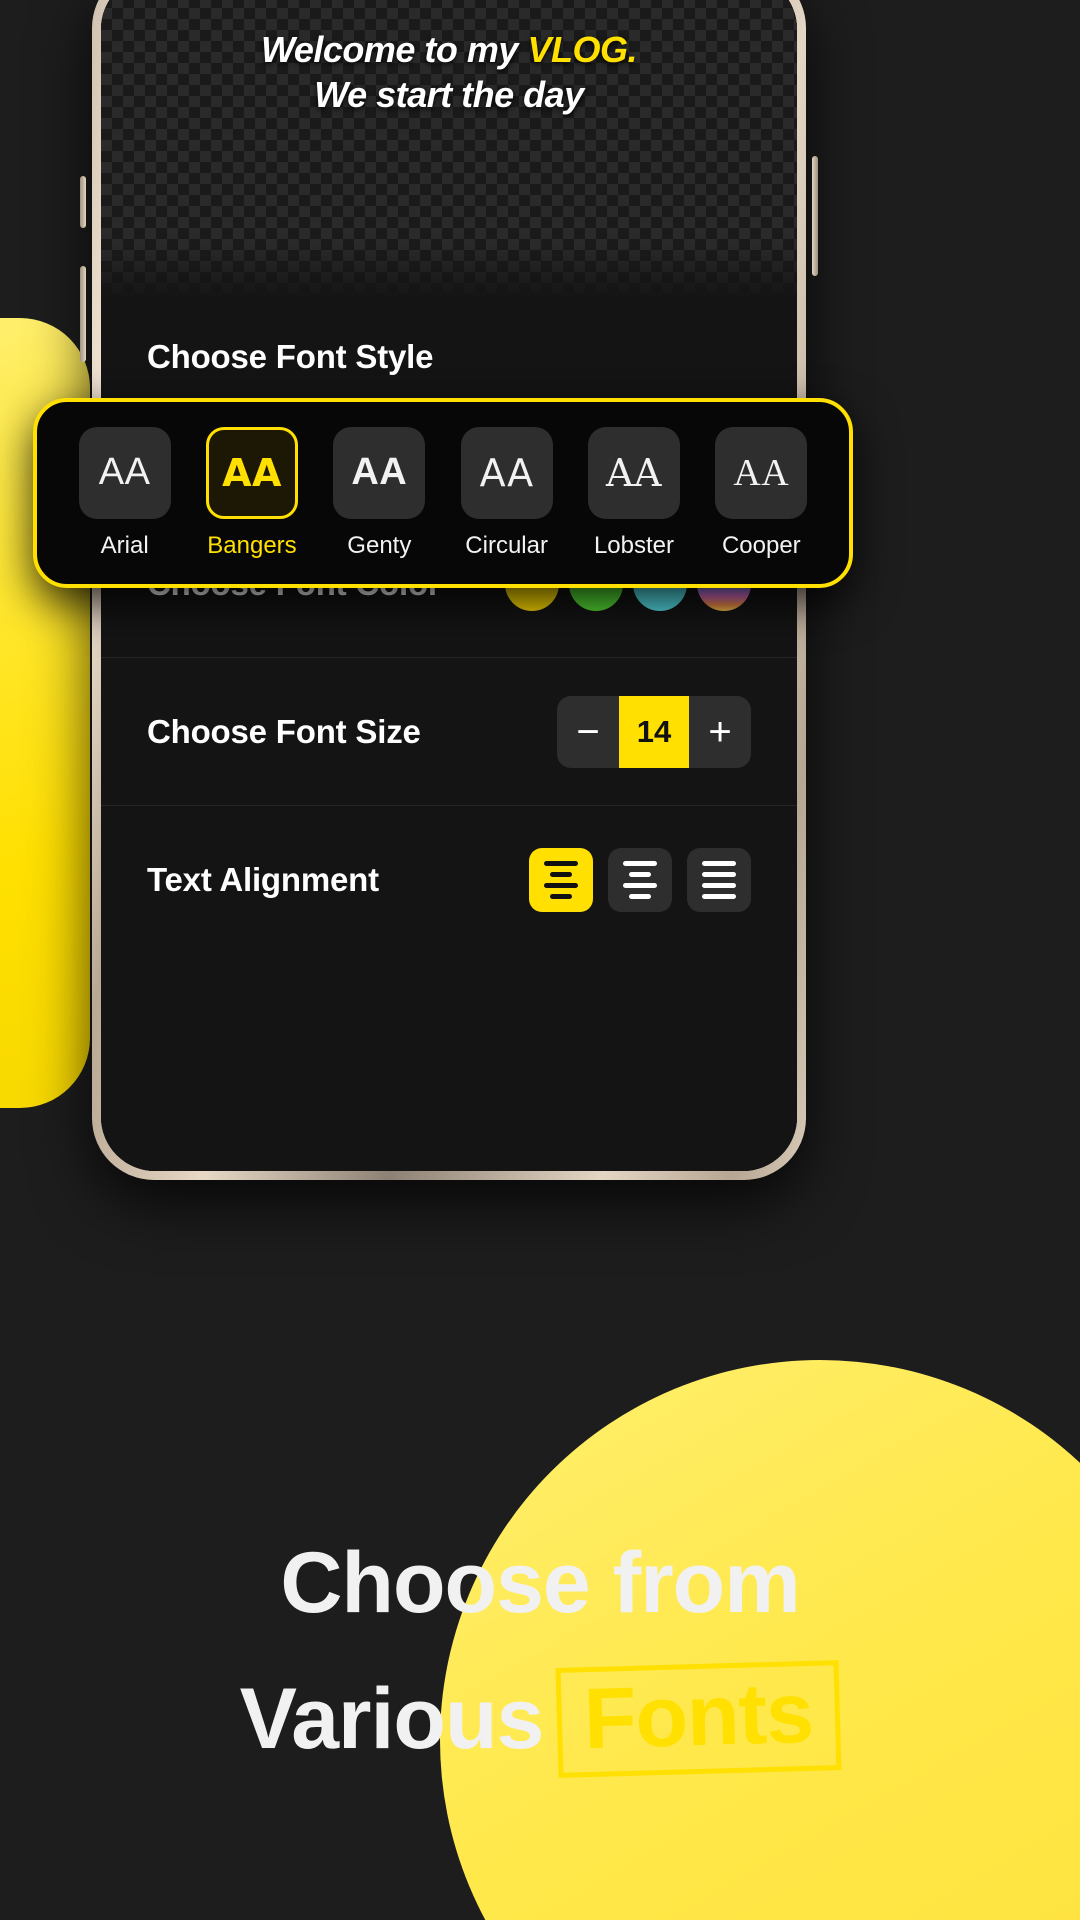 The height and width of the screenshot is (1920, 1080). Describe the element at coordinates (761, 545) in the screenshot. I see `font-label-cooper: Cooper` at that location.